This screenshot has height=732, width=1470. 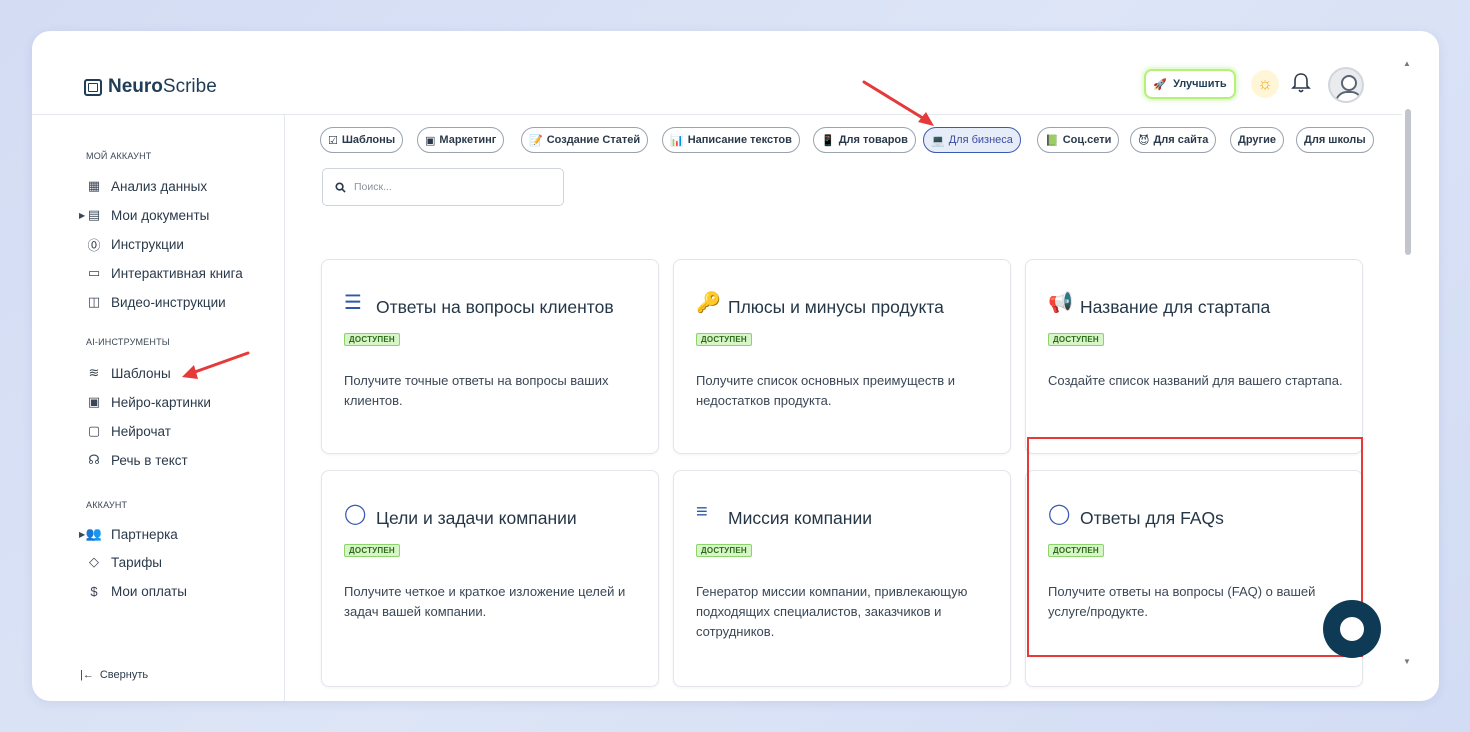 What do you see at coordinates (136, 591) in the screenshot?
I see `sidebar-item-my-payments: $ Мои оплаты` at bounding box center [136, 591].